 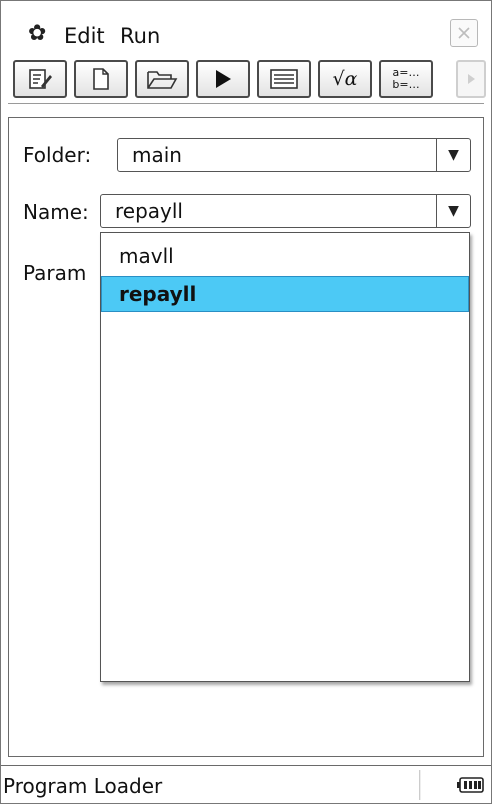 What do you see at coordinates (84, 36) in the screenshot?
I see `menu-edit: Edit` at bounding box center [84, 36].